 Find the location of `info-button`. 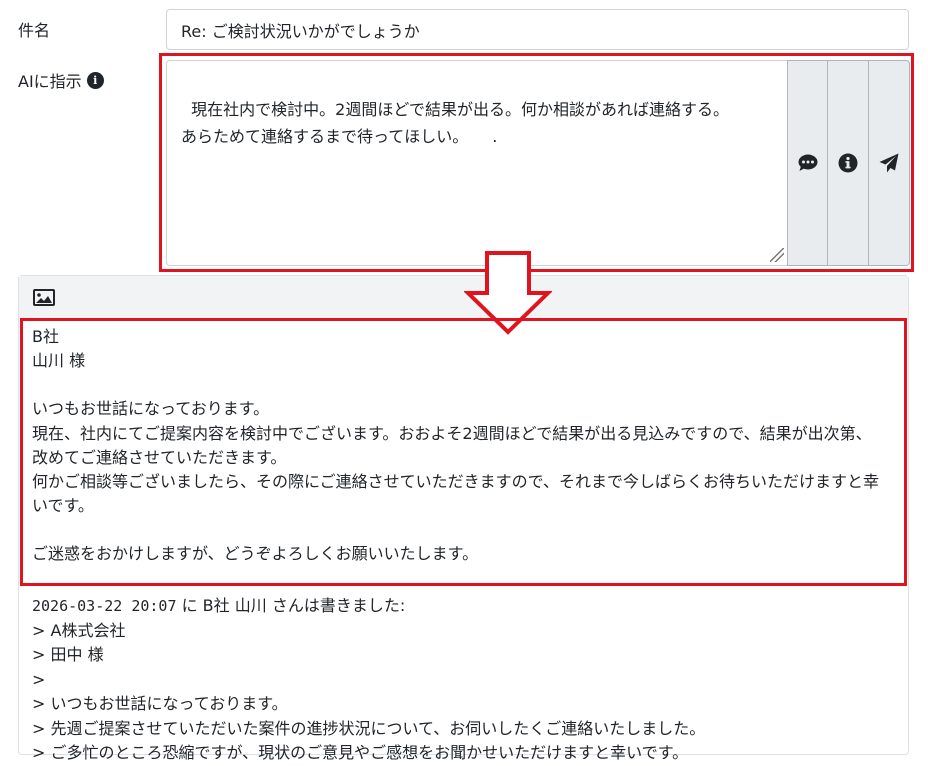

info-button is located at coordinates (848, 163).